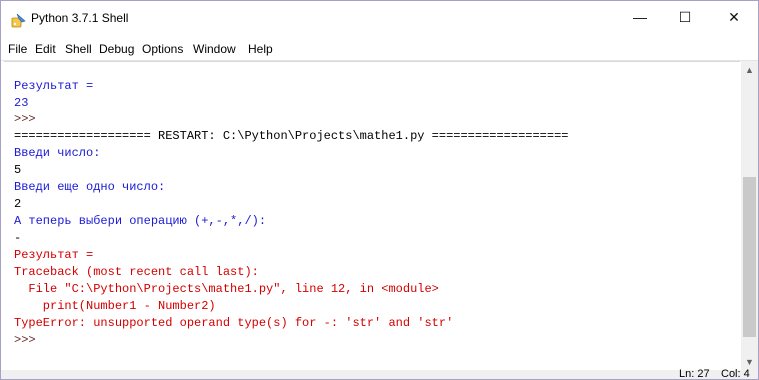  Describe the element at coordinates (140, 221) in the screenshot. I see `shell-line: А теперь выбери операцию (+,-,*,/):` at that location.